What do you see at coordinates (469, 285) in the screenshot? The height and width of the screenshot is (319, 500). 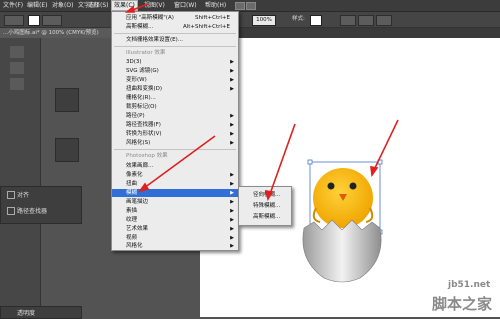 I see `watermark-domain: jb51.net` at bounding box center [469, 285].